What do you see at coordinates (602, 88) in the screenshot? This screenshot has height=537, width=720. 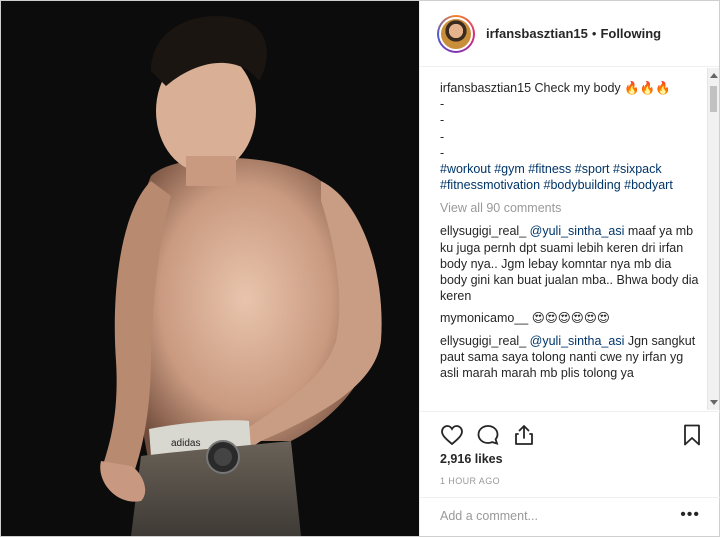 I see `caption-text: Check my body 🔥🔥🔥` at bounding box center [602, 88].